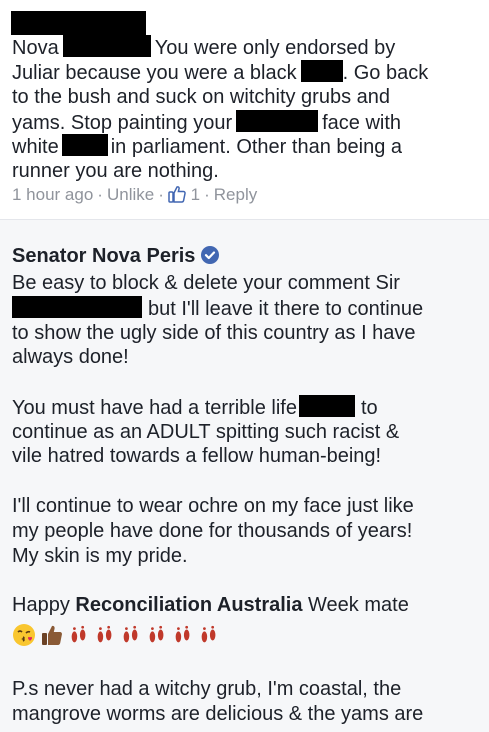  I want to click on comment-line-2: Juliar because you were a black. Go back, so click(220, 72).